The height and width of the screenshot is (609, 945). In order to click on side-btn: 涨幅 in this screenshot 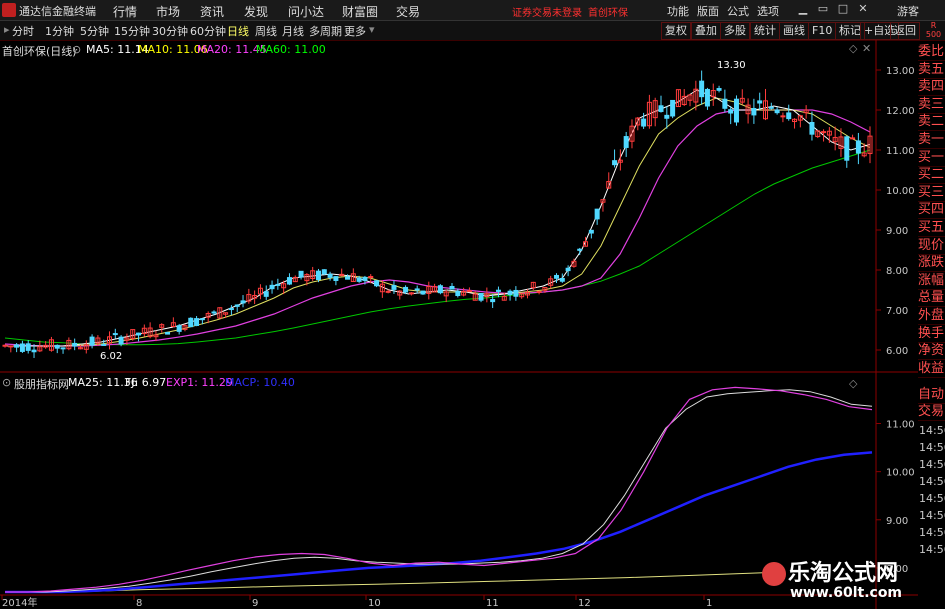, I will do `click(931, 281)`.